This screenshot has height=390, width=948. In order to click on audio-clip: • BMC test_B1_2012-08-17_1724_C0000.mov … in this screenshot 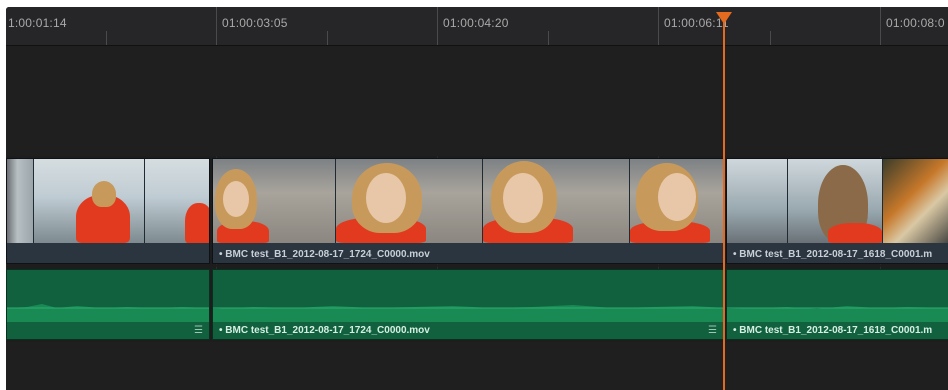, I will do `click(468, 304)`.